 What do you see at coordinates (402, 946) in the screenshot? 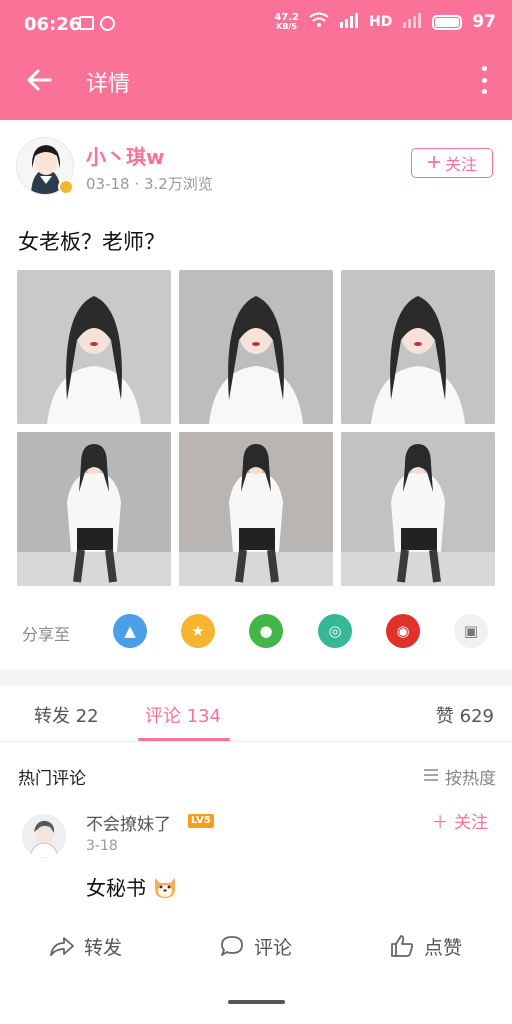
I see `thumbs-up-icon` at bounding box center [402, 946].